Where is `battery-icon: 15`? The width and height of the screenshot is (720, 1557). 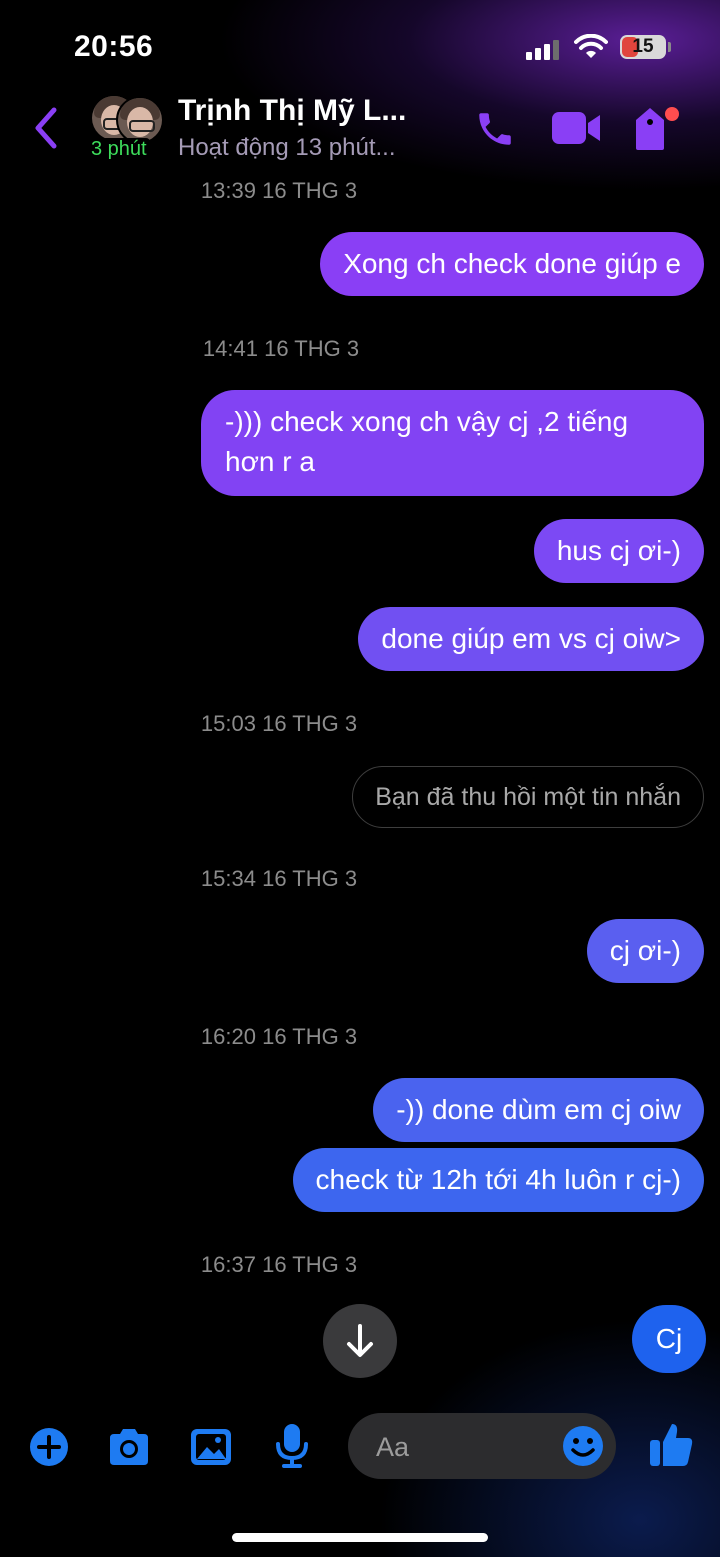
battery-icon: 15 is located at coordinates (643, 47).